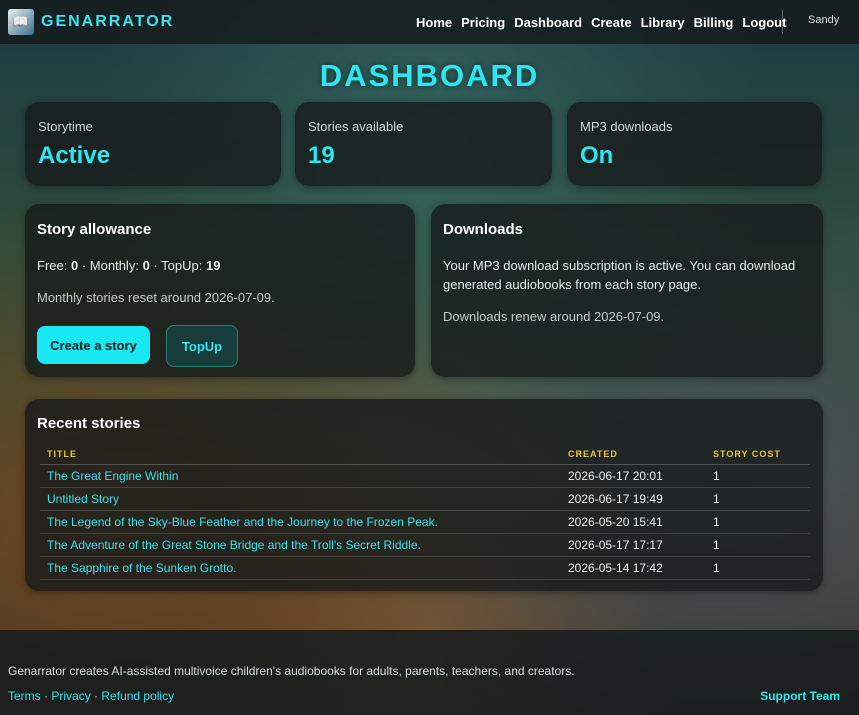 Image resolution: width=859 pixels, height=715 pixels. What do you see at coordinates (800, 696) in the screenshot?
I see `support-team-link: Support Team` at bounding box center [800, 696].